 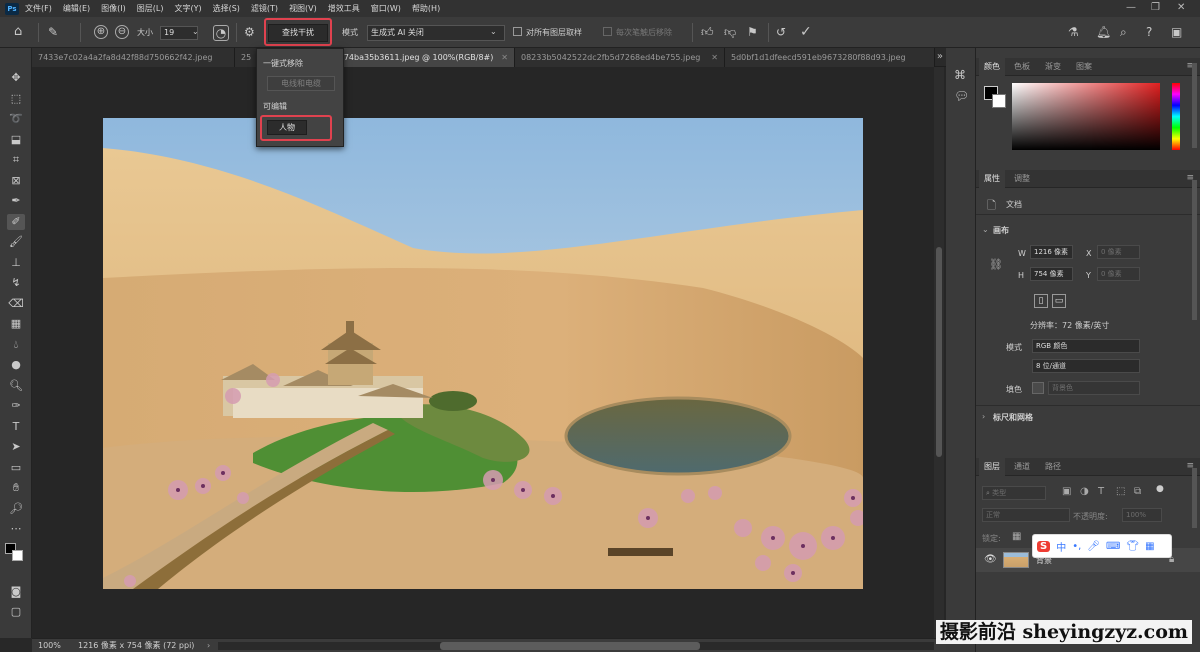 What do you see at coordinates (1093, 546) in the screenshot?
I see `ime-microphone-icon: 🎤︎` at bounding box center [1093, 546].